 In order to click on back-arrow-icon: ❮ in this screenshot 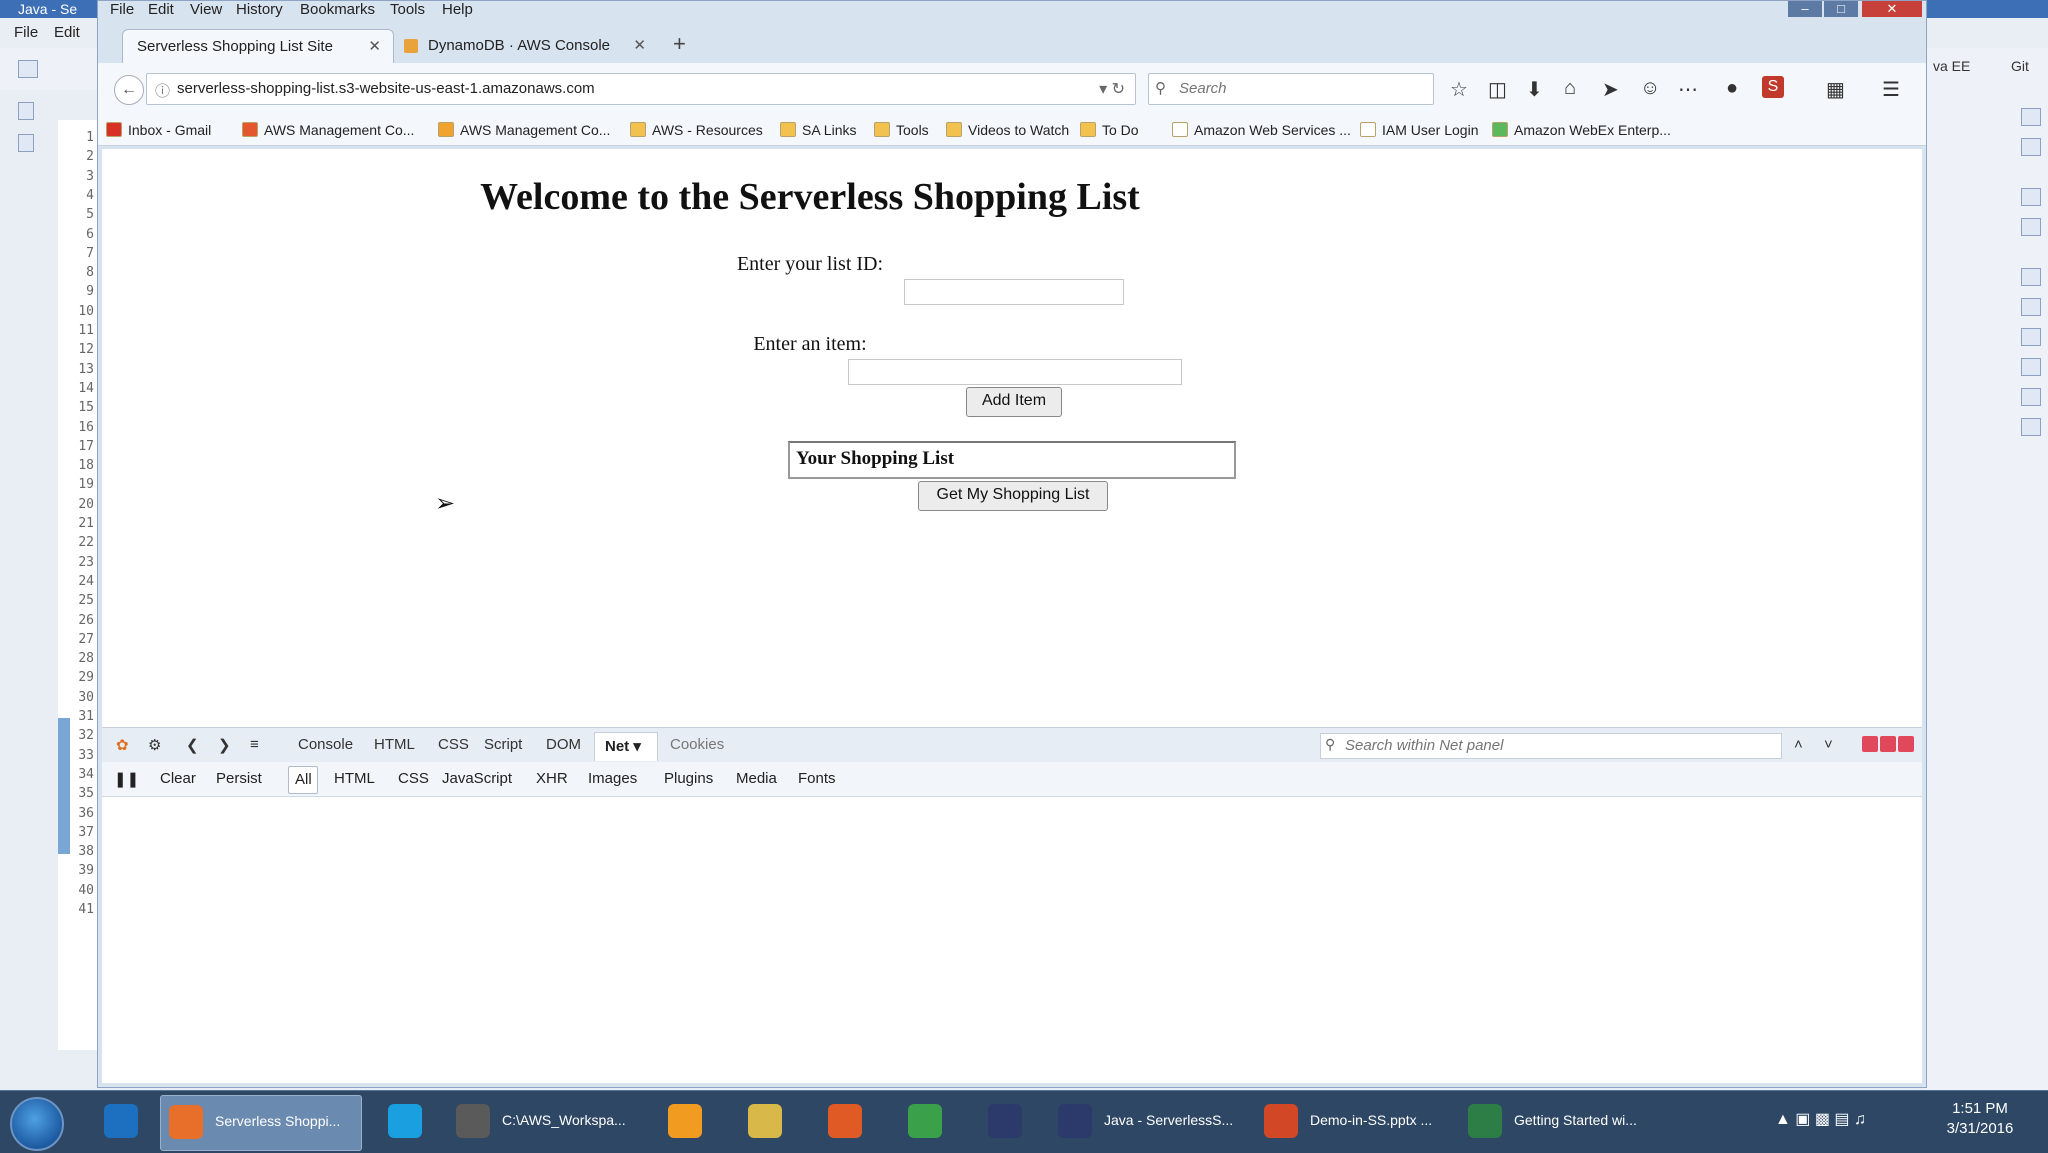, I will do `click(192, 745)`.